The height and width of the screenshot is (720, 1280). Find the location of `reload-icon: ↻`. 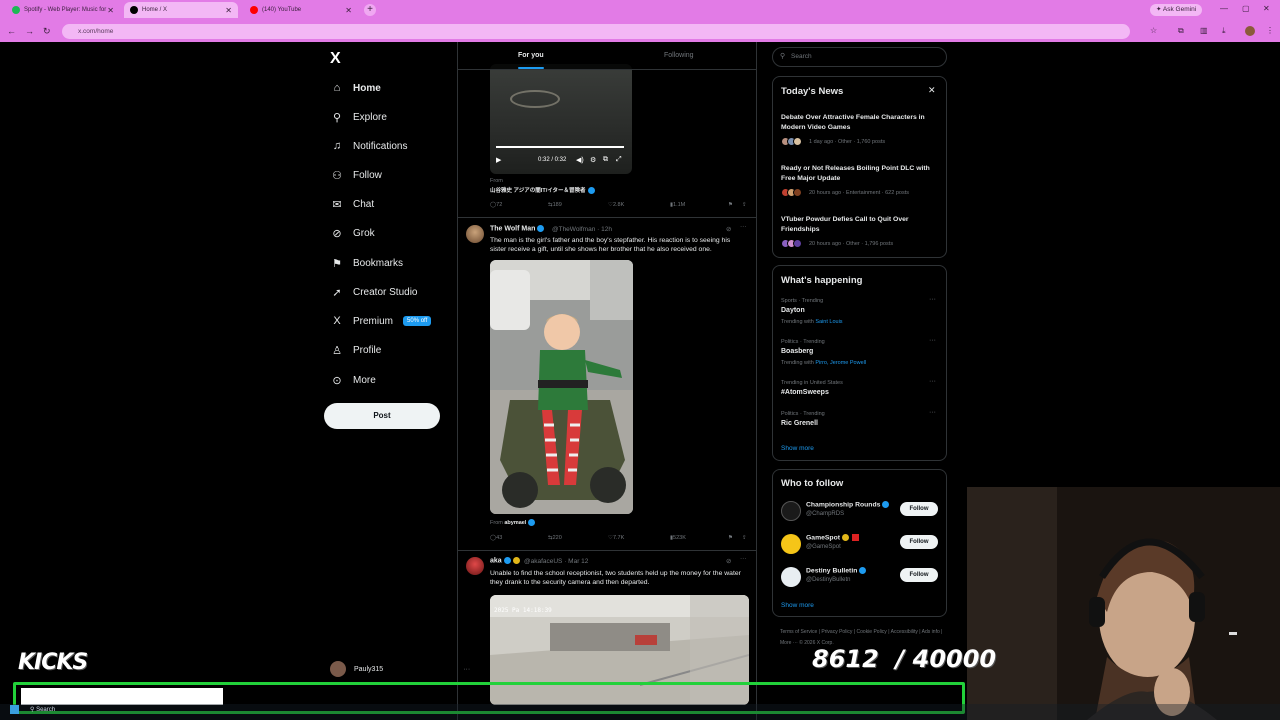

reload-icon: ↻ is located at coordinates (47, 31).